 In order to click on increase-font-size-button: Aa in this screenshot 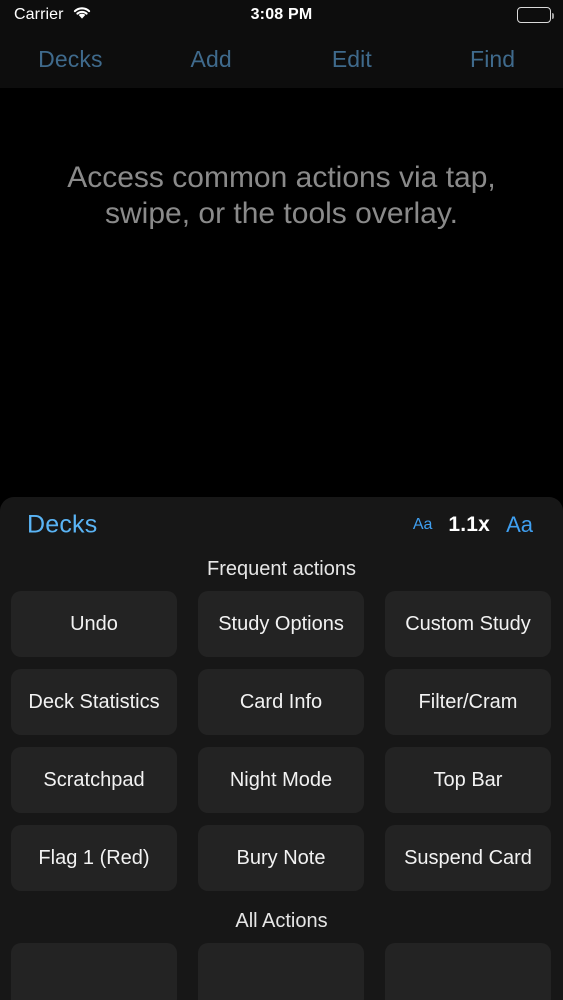, I will do `click(519, 525)`.